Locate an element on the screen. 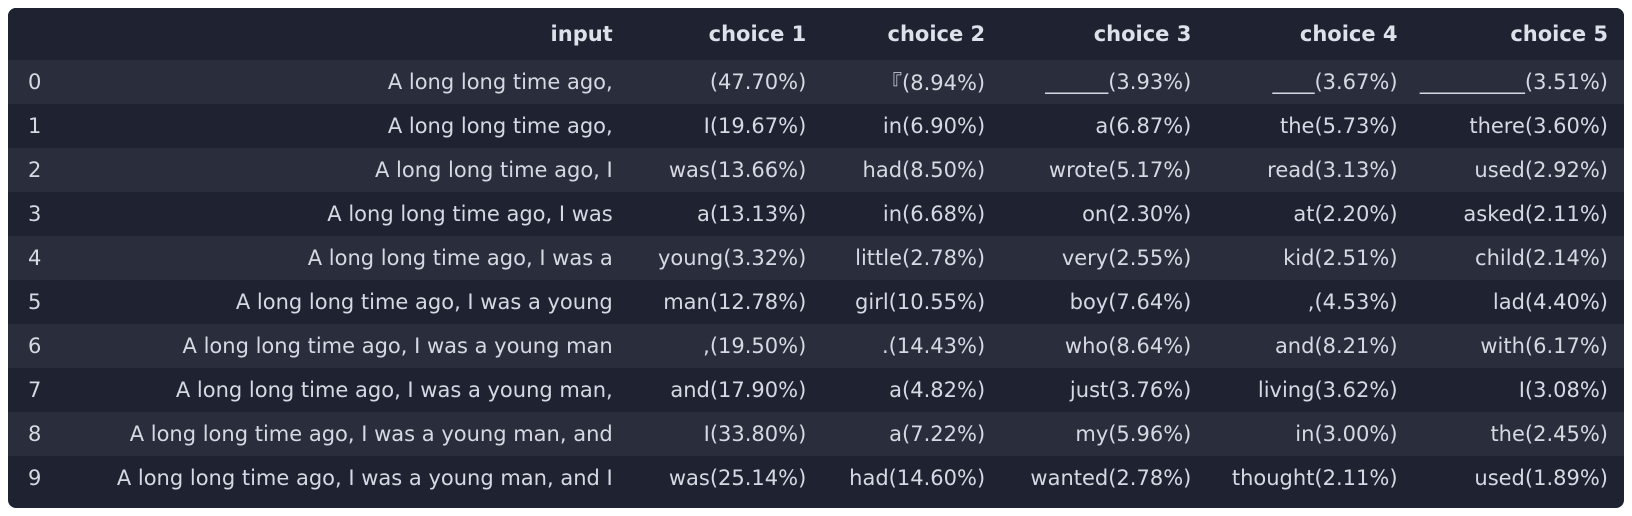 The width and height of the screenshot is (1632, 516). choice-3-cell: on(2.30%) is located at coordinates (1137, 214).